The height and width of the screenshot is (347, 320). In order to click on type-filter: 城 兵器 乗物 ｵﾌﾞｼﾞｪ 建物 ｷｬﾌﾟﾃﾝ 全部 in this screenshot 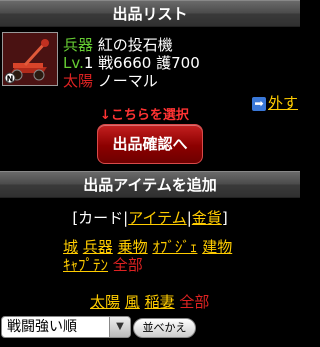, I will do `click(163, 256)`.